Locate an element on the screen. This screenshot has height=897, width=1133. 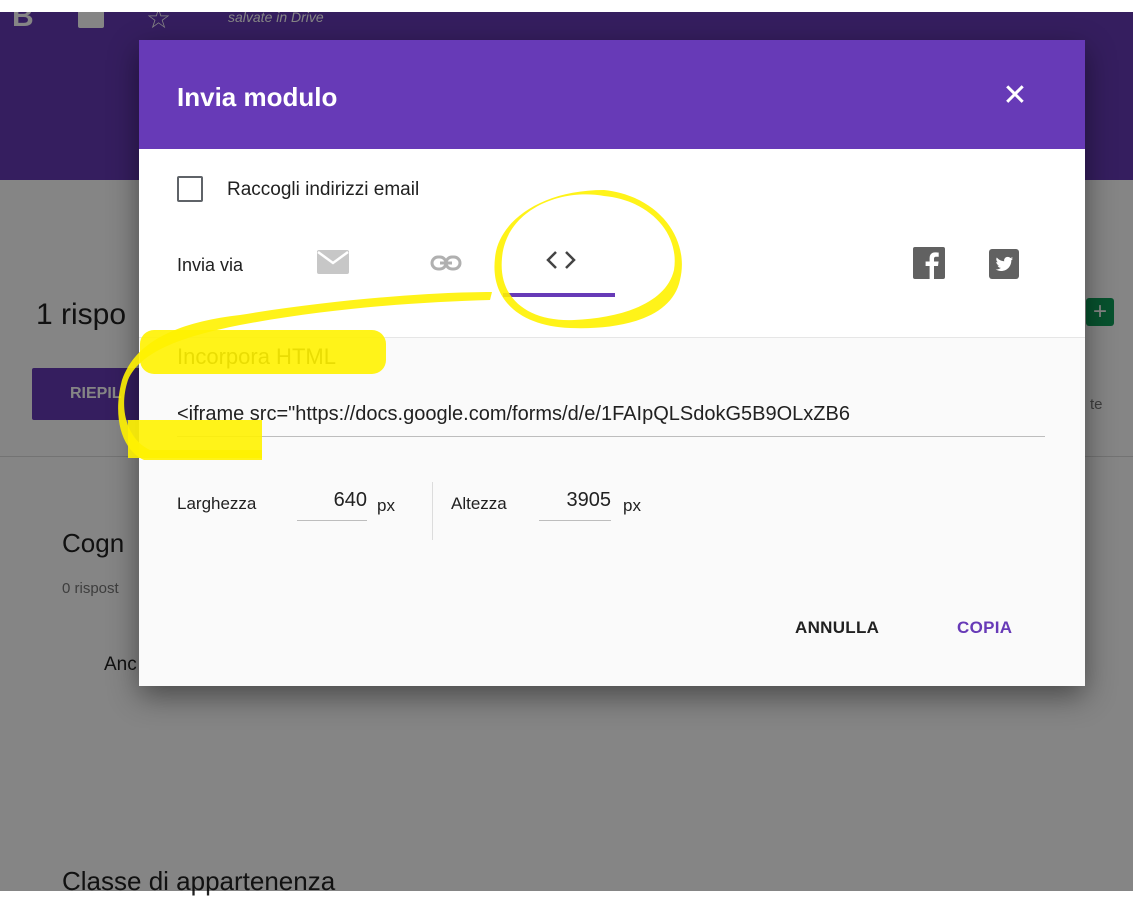
copy-button: COPIA is located at coordinates (984, 628).